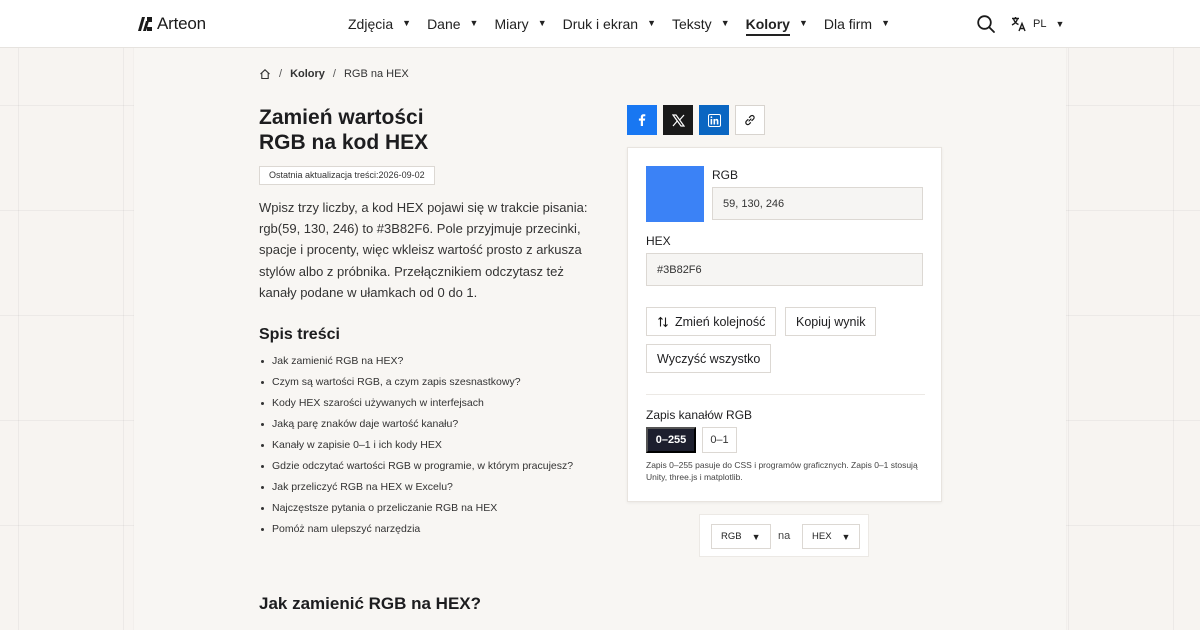  I want to click on breadcrumb-link-kolory: Kolory, so click(307, 74).